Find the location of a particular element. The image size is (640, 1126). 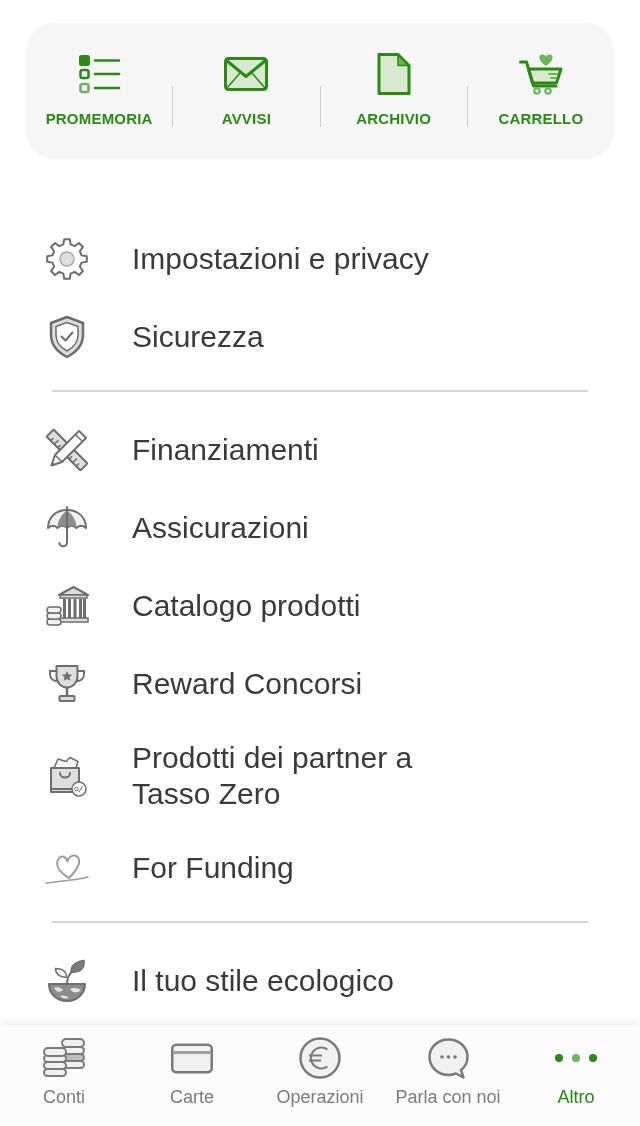

shortcut-button: PROMEMORIA is located at coordinates (99, 91).